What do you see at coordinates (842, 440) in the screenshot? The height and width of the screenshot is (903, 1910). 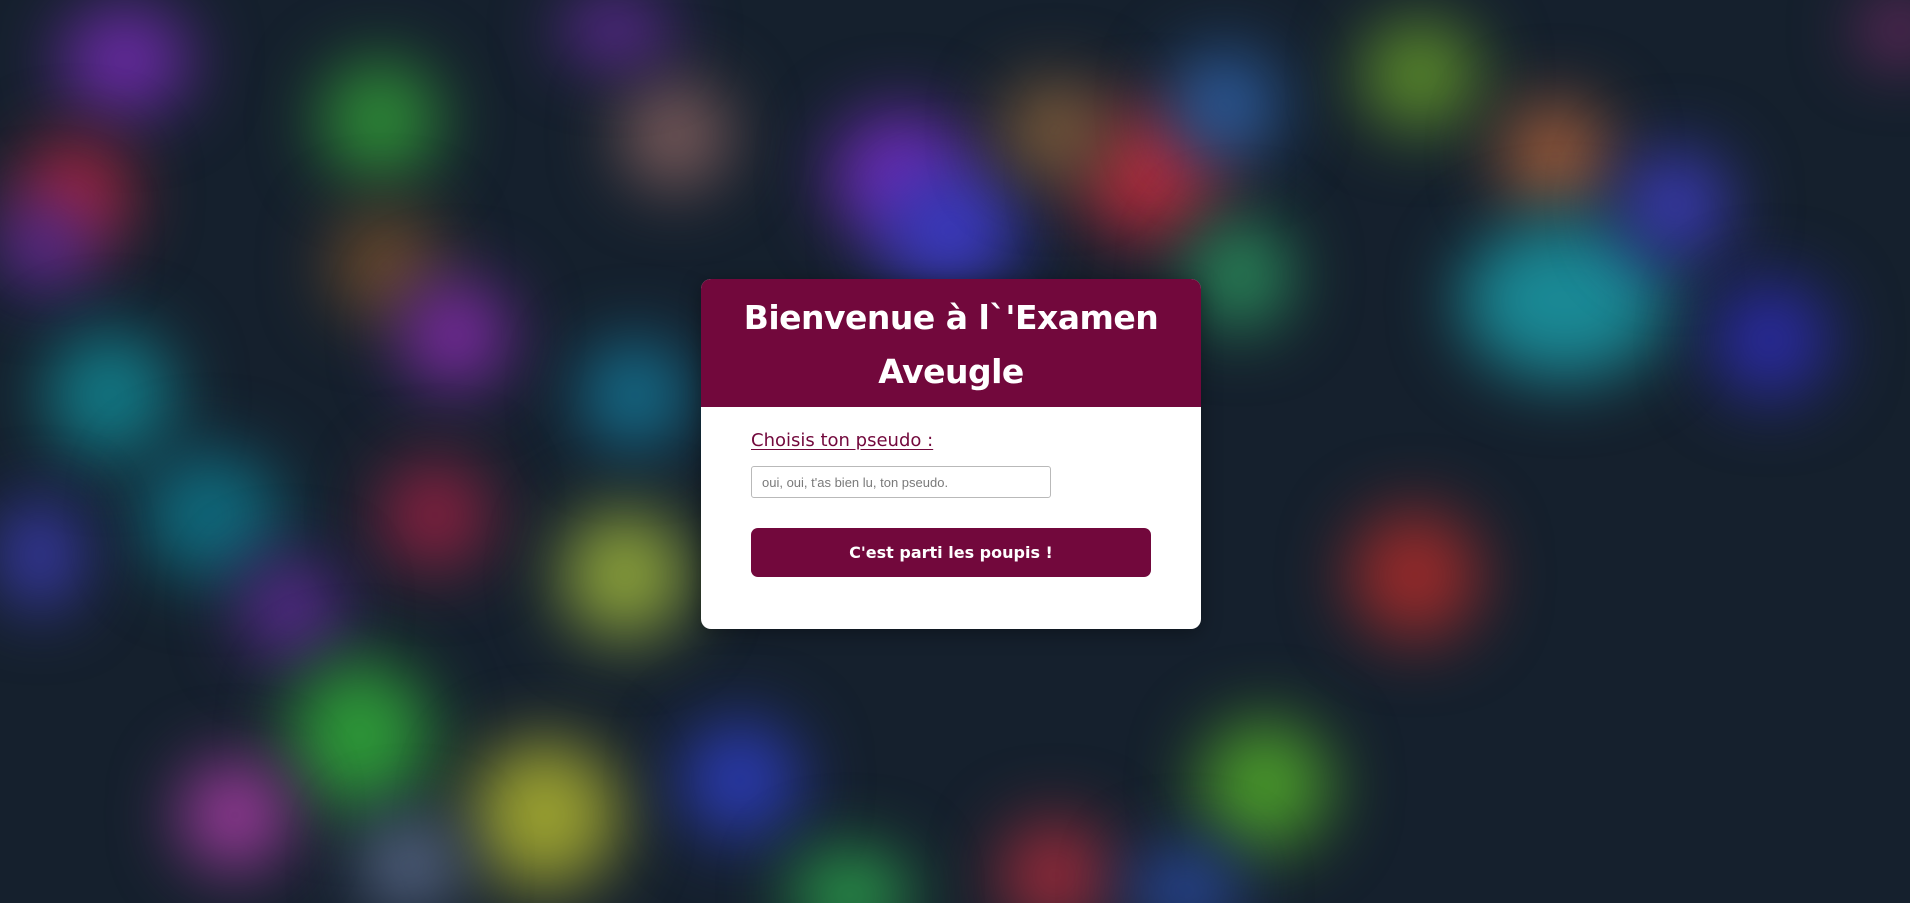 I see `pseudo-label: Choisis ton pseudo :` at bounding box center [842, 440].